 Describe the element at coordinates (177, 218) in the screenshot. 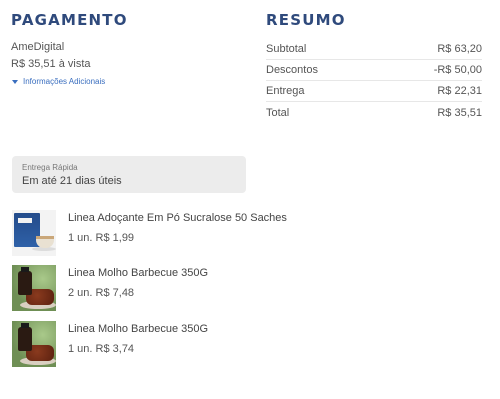

I see `item-name: Linea Adoçante Em Pó Sucralose 50 Saches` at that location.